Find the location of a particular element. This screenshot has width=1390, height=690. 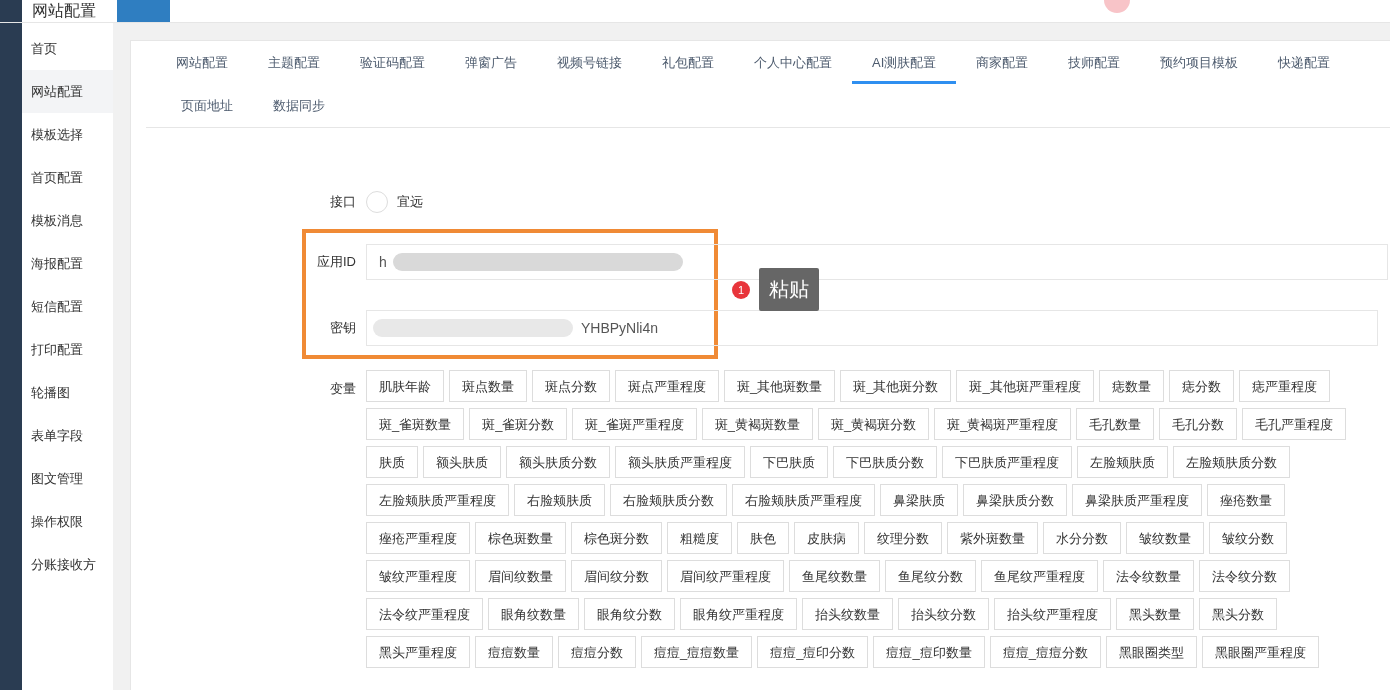

variable-tag: 斑_黄褐斑数量 is located at coordinates (757, 424).